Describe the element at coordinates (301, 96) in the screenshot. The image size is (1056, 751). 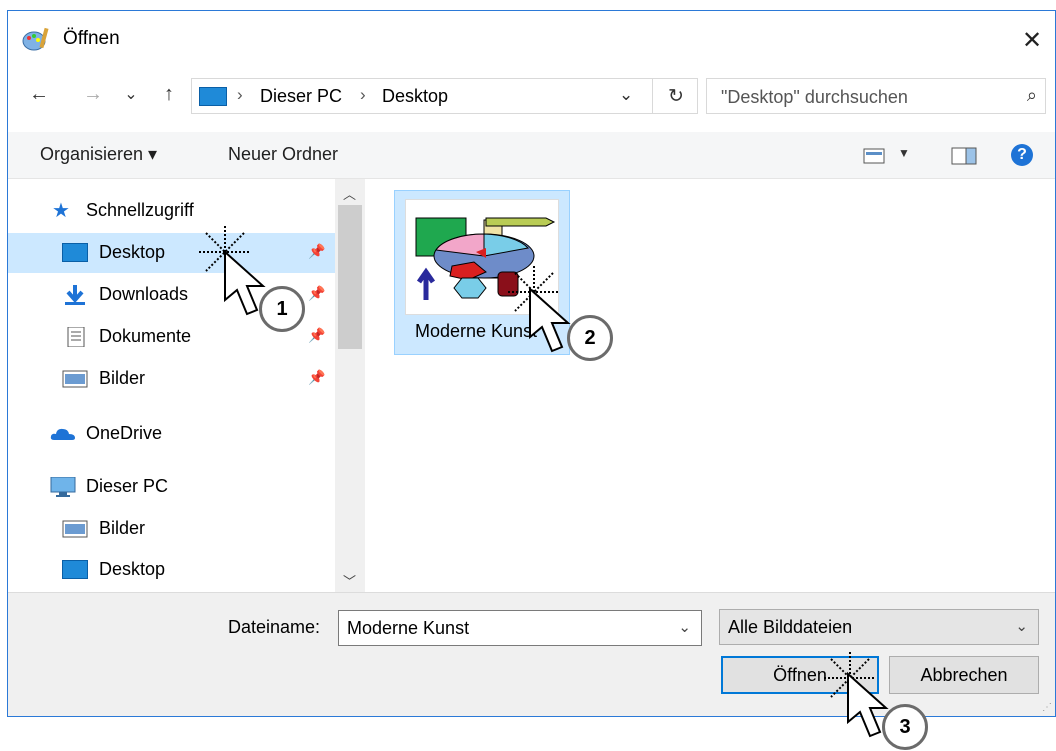
I see `breadcrumb-this-pc: Dieser PC` at that location.